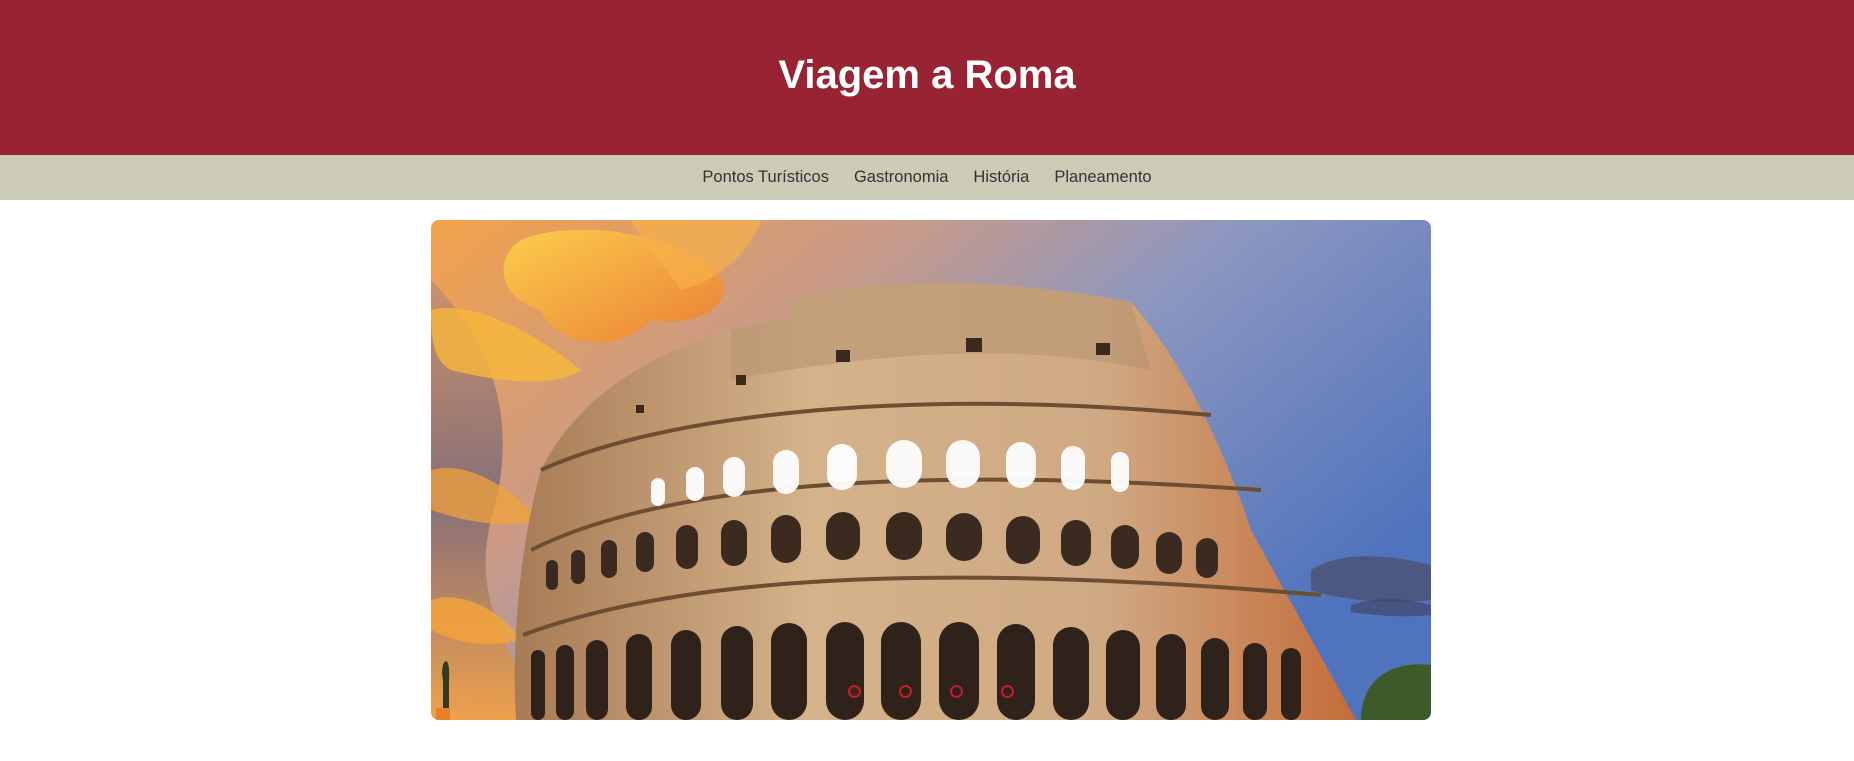 This screenshot has width=1854, height=761. Describe the element at coordinates (931, 691) in the screenshot. I see `carousel-dots` at that location.